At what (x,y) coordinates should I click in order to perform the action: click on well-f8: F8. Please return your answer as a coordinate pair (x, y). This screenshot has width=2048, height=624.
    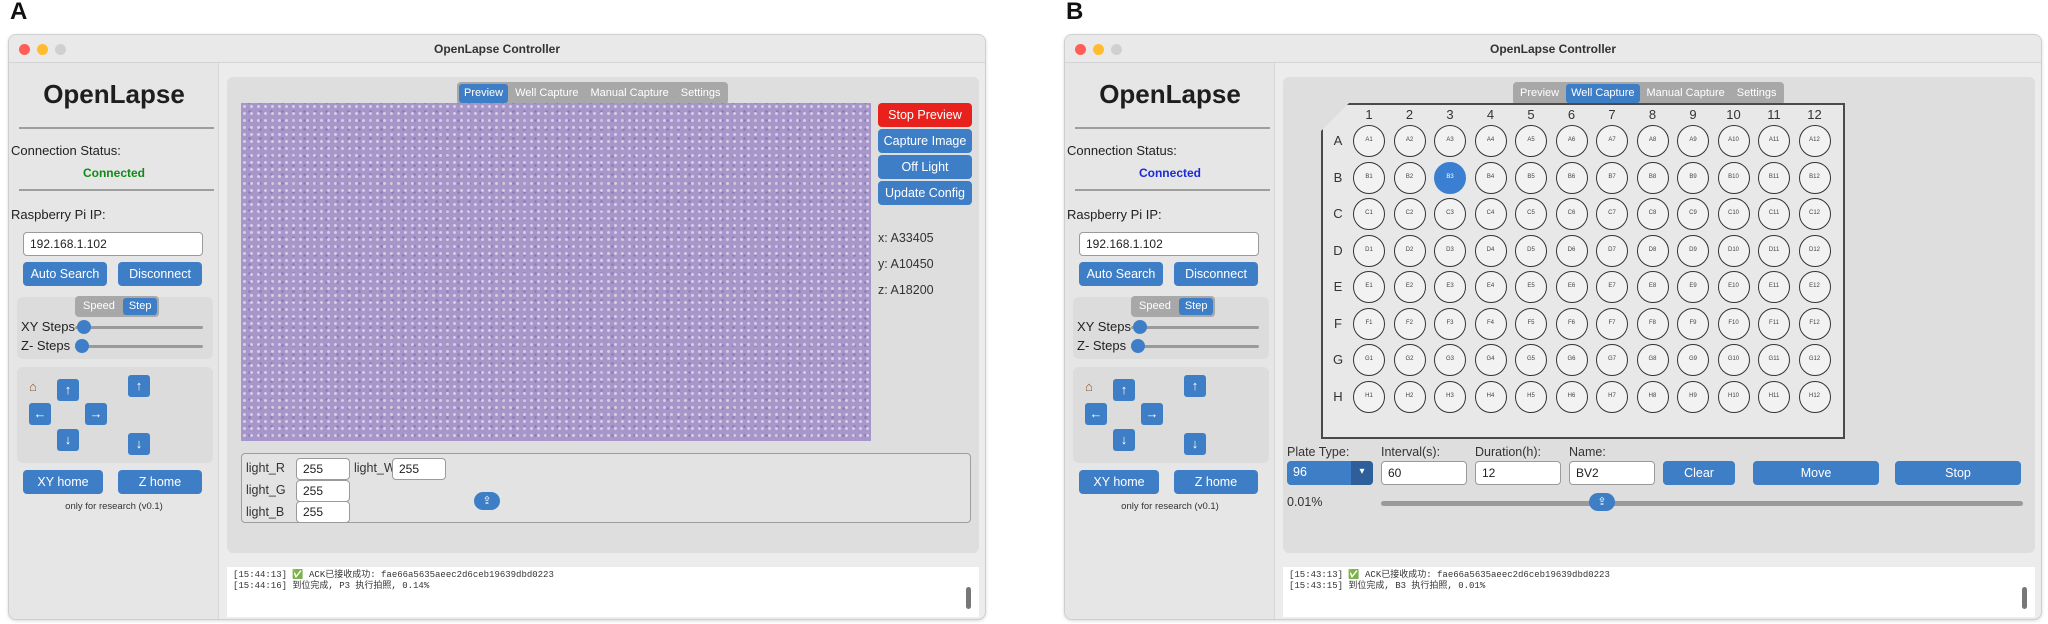
    Looking at the image, I should click on (1652, 323).